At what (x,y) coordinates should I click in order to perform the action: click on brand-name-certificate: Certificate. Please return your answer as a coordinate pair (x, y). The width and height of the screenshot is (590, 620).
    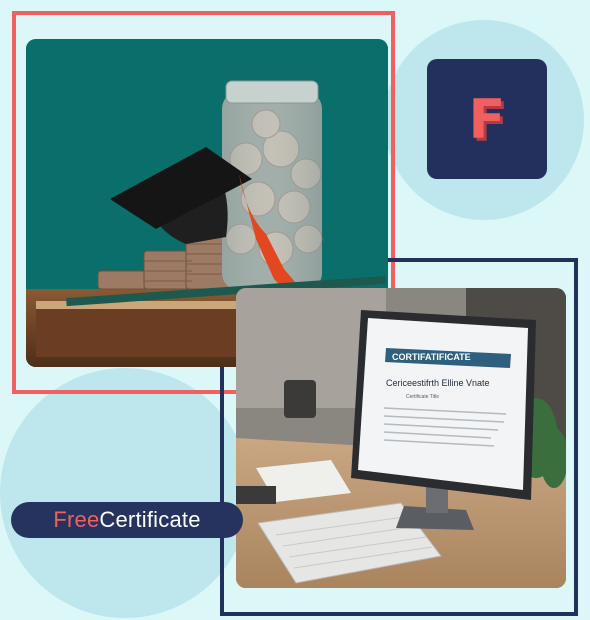
    Looking at the image, I should click on (150, 519).